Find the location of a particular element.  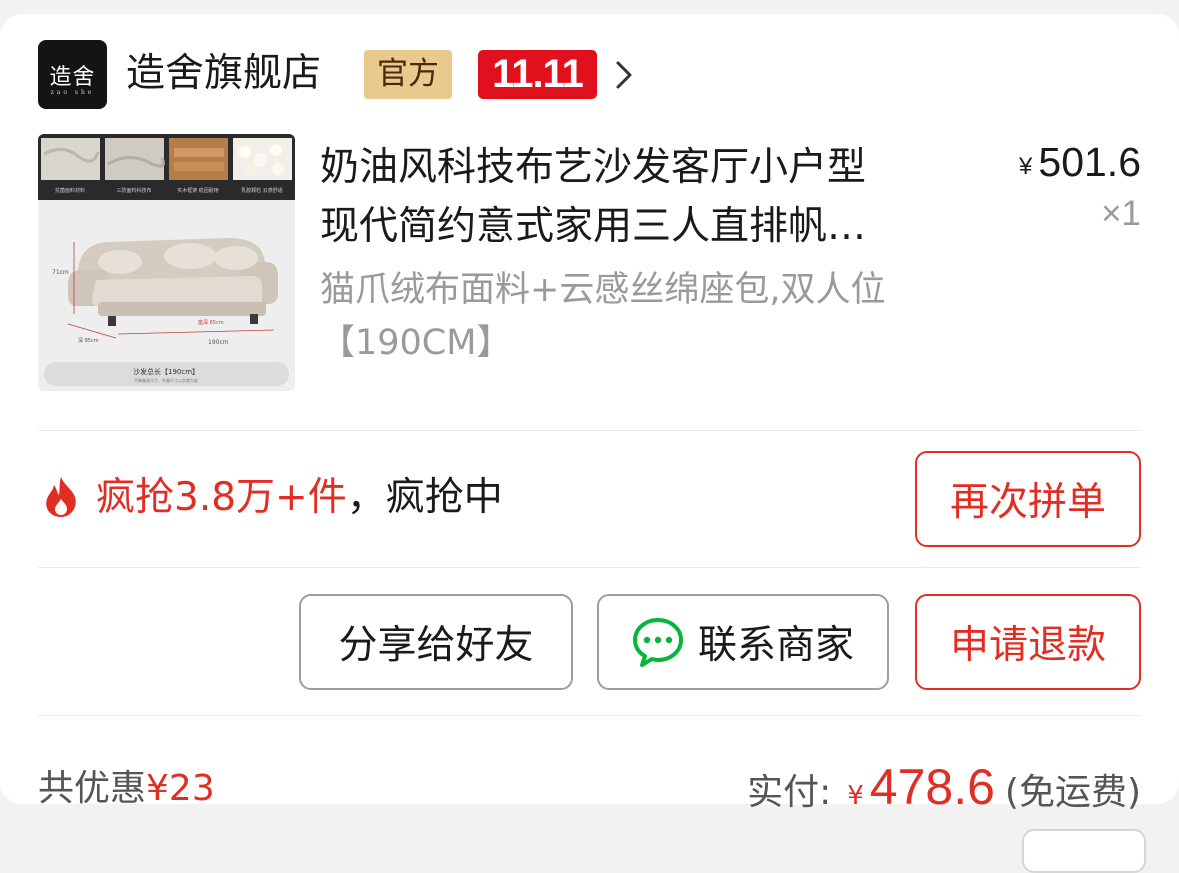

shipping-note: (免运费) is located at coordinates (1072, 792).